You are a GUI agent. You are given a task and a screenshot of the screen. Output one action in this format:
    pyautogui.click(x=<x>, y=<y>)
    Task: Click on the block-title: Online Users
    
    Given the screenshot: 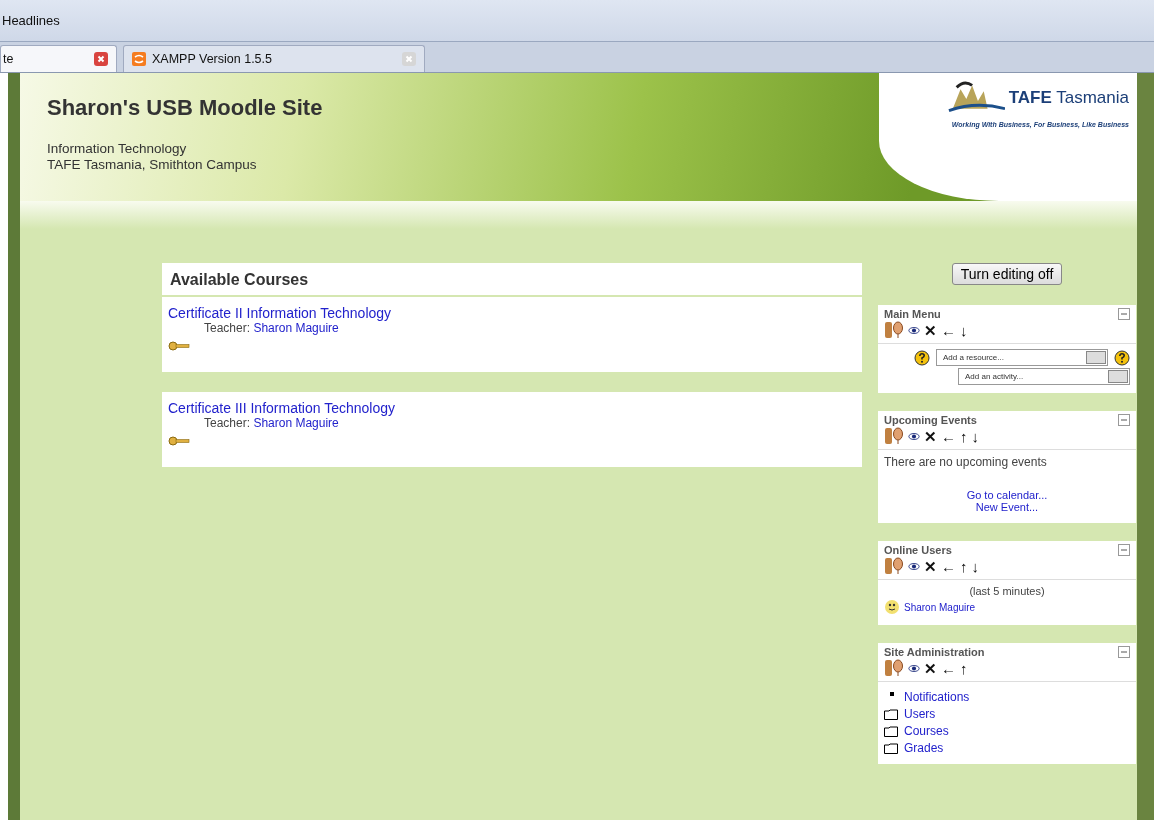 What is the action you would take?
    pyautogui.click(x=918, y=550)
    